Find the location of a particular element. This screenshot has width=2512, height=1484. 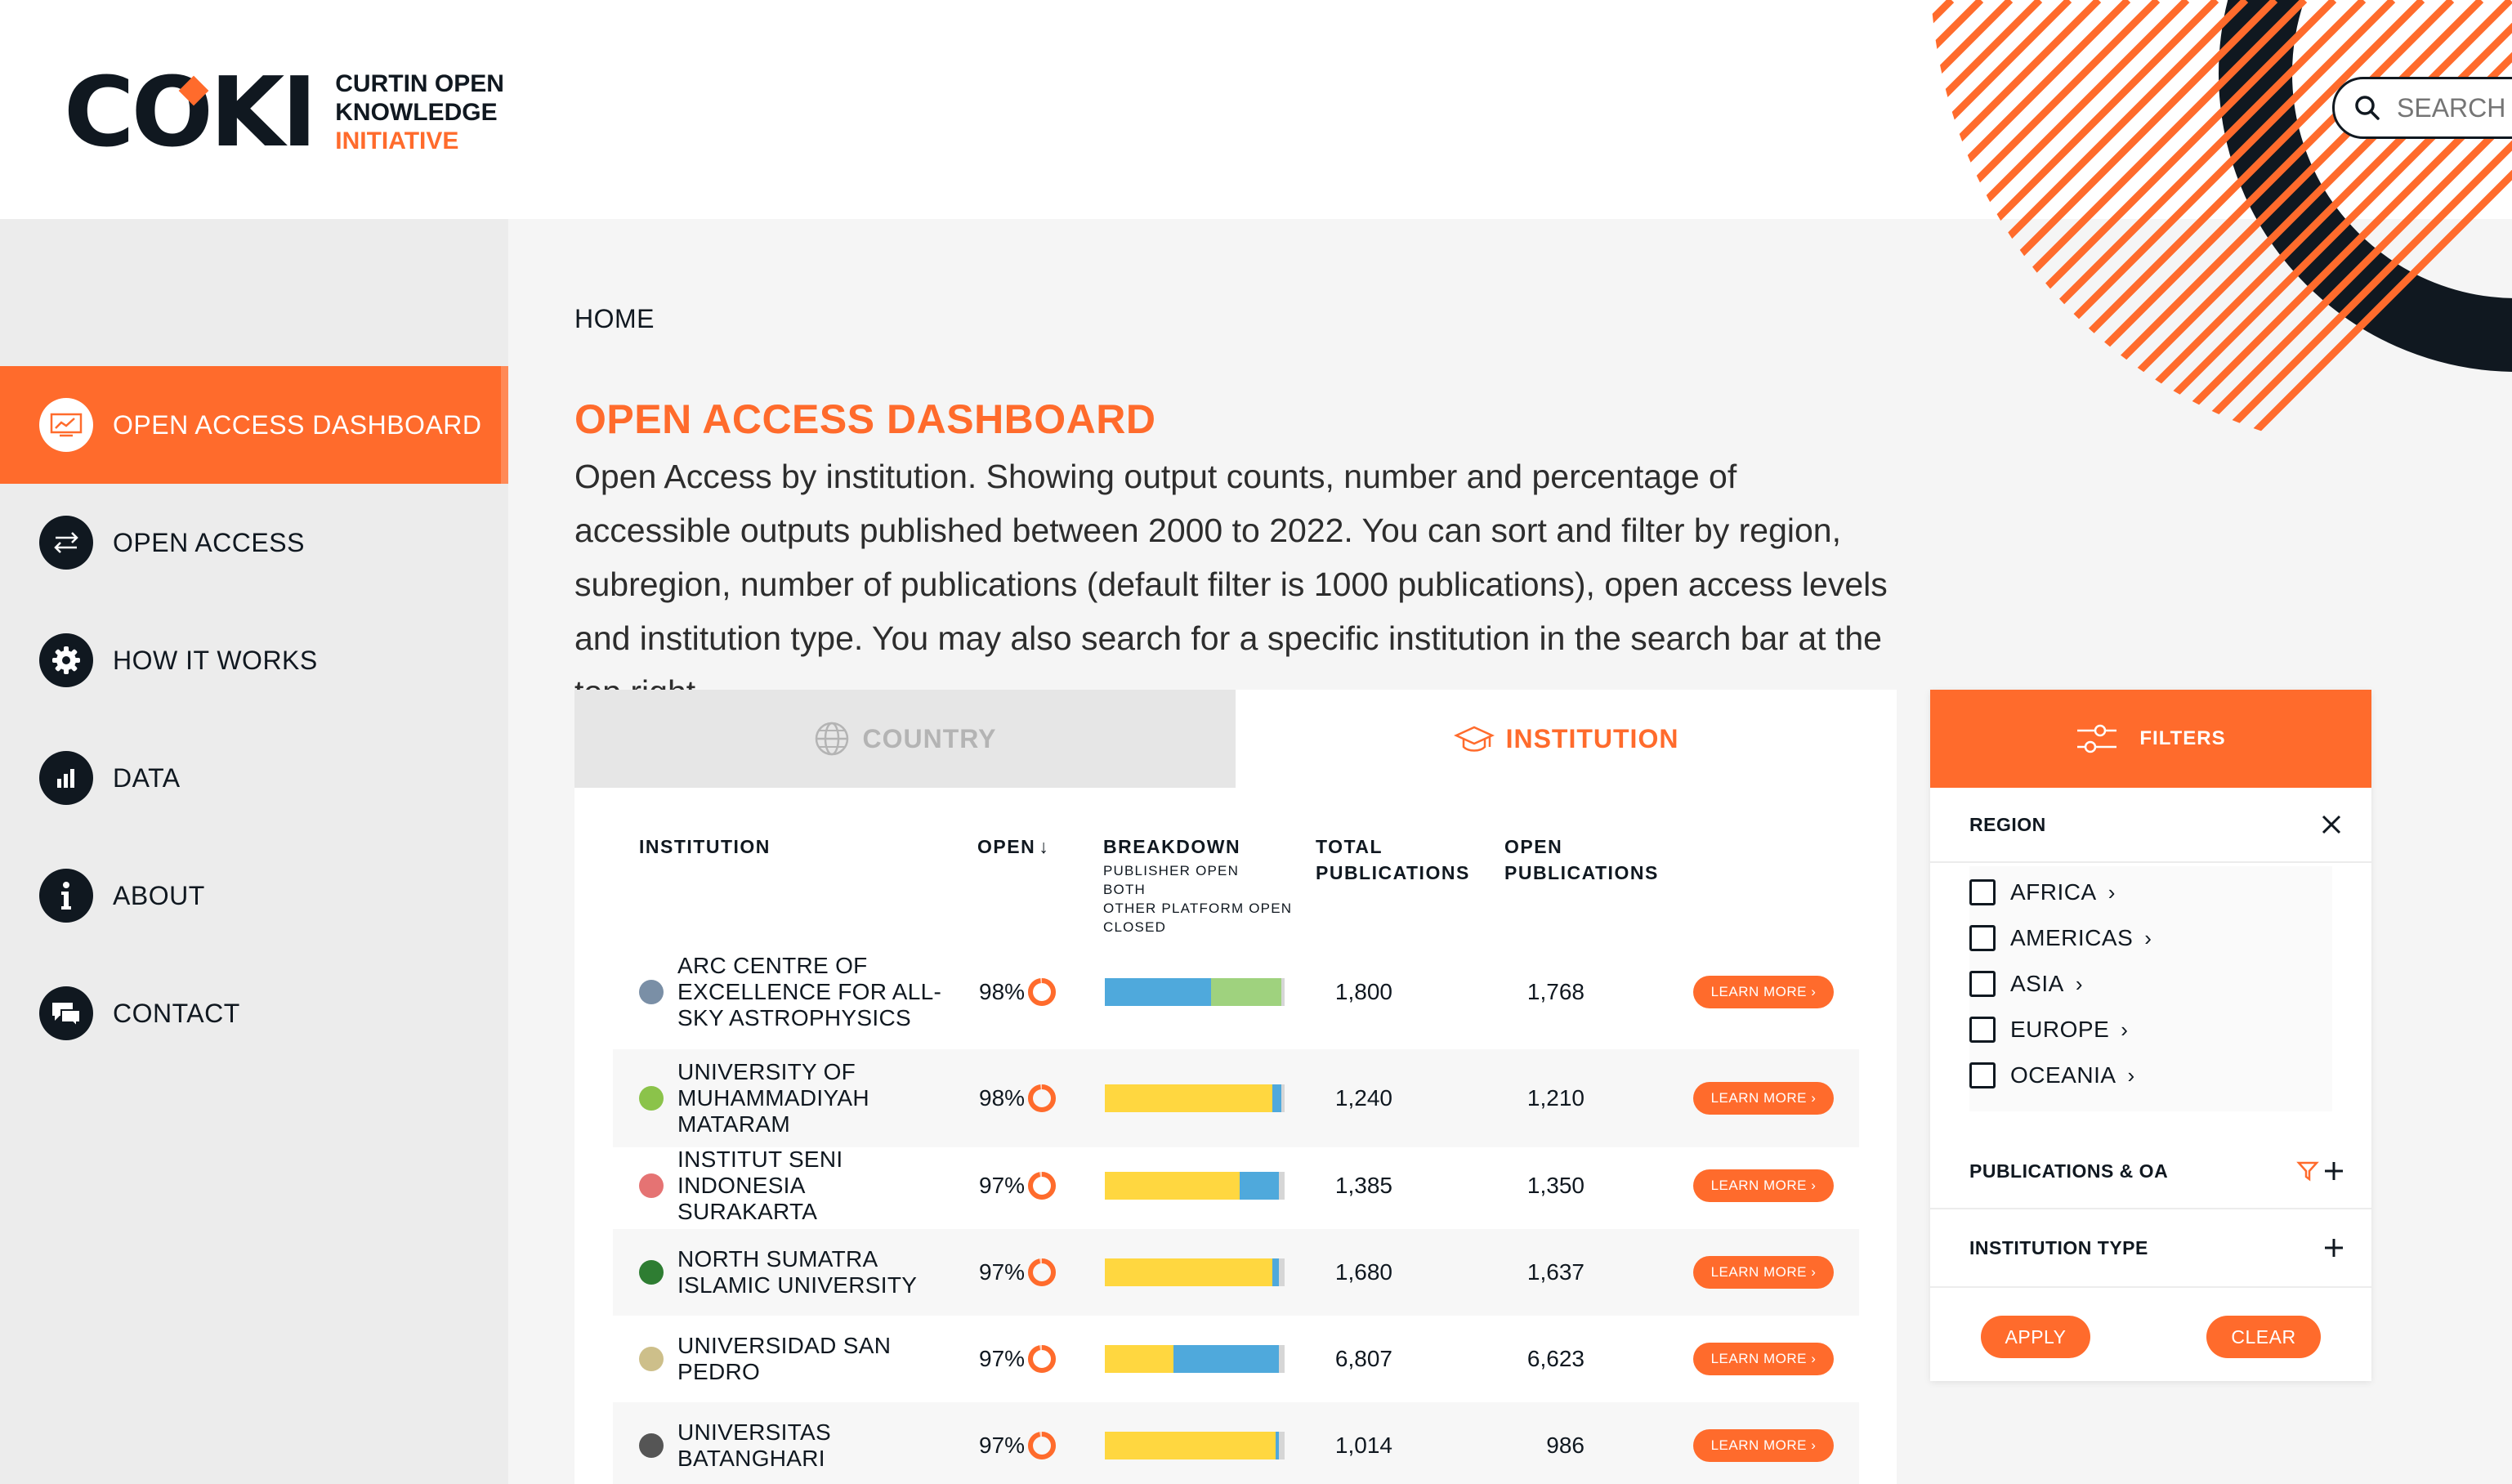

logo-mark: COKI is located at coordinates (191, 112).